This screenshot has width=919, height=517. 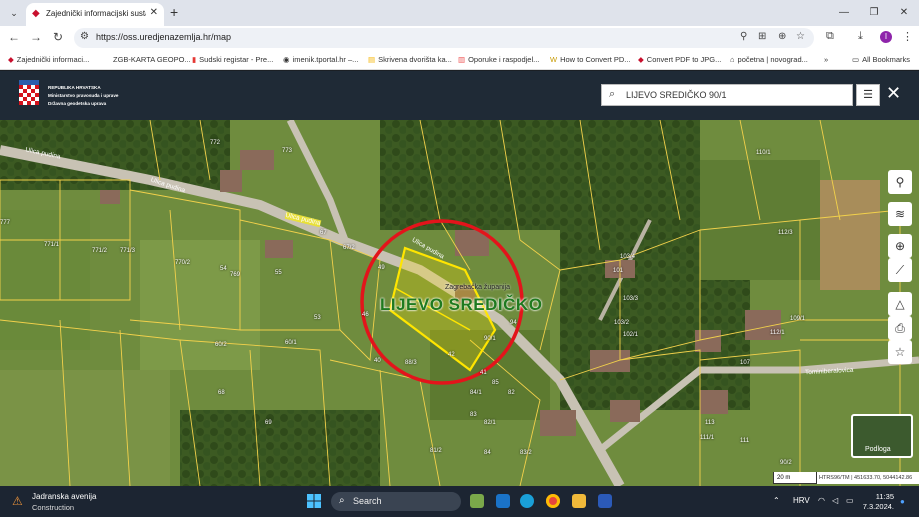 I want to click on battery-icon: ▭, so click(x=850, y=500).